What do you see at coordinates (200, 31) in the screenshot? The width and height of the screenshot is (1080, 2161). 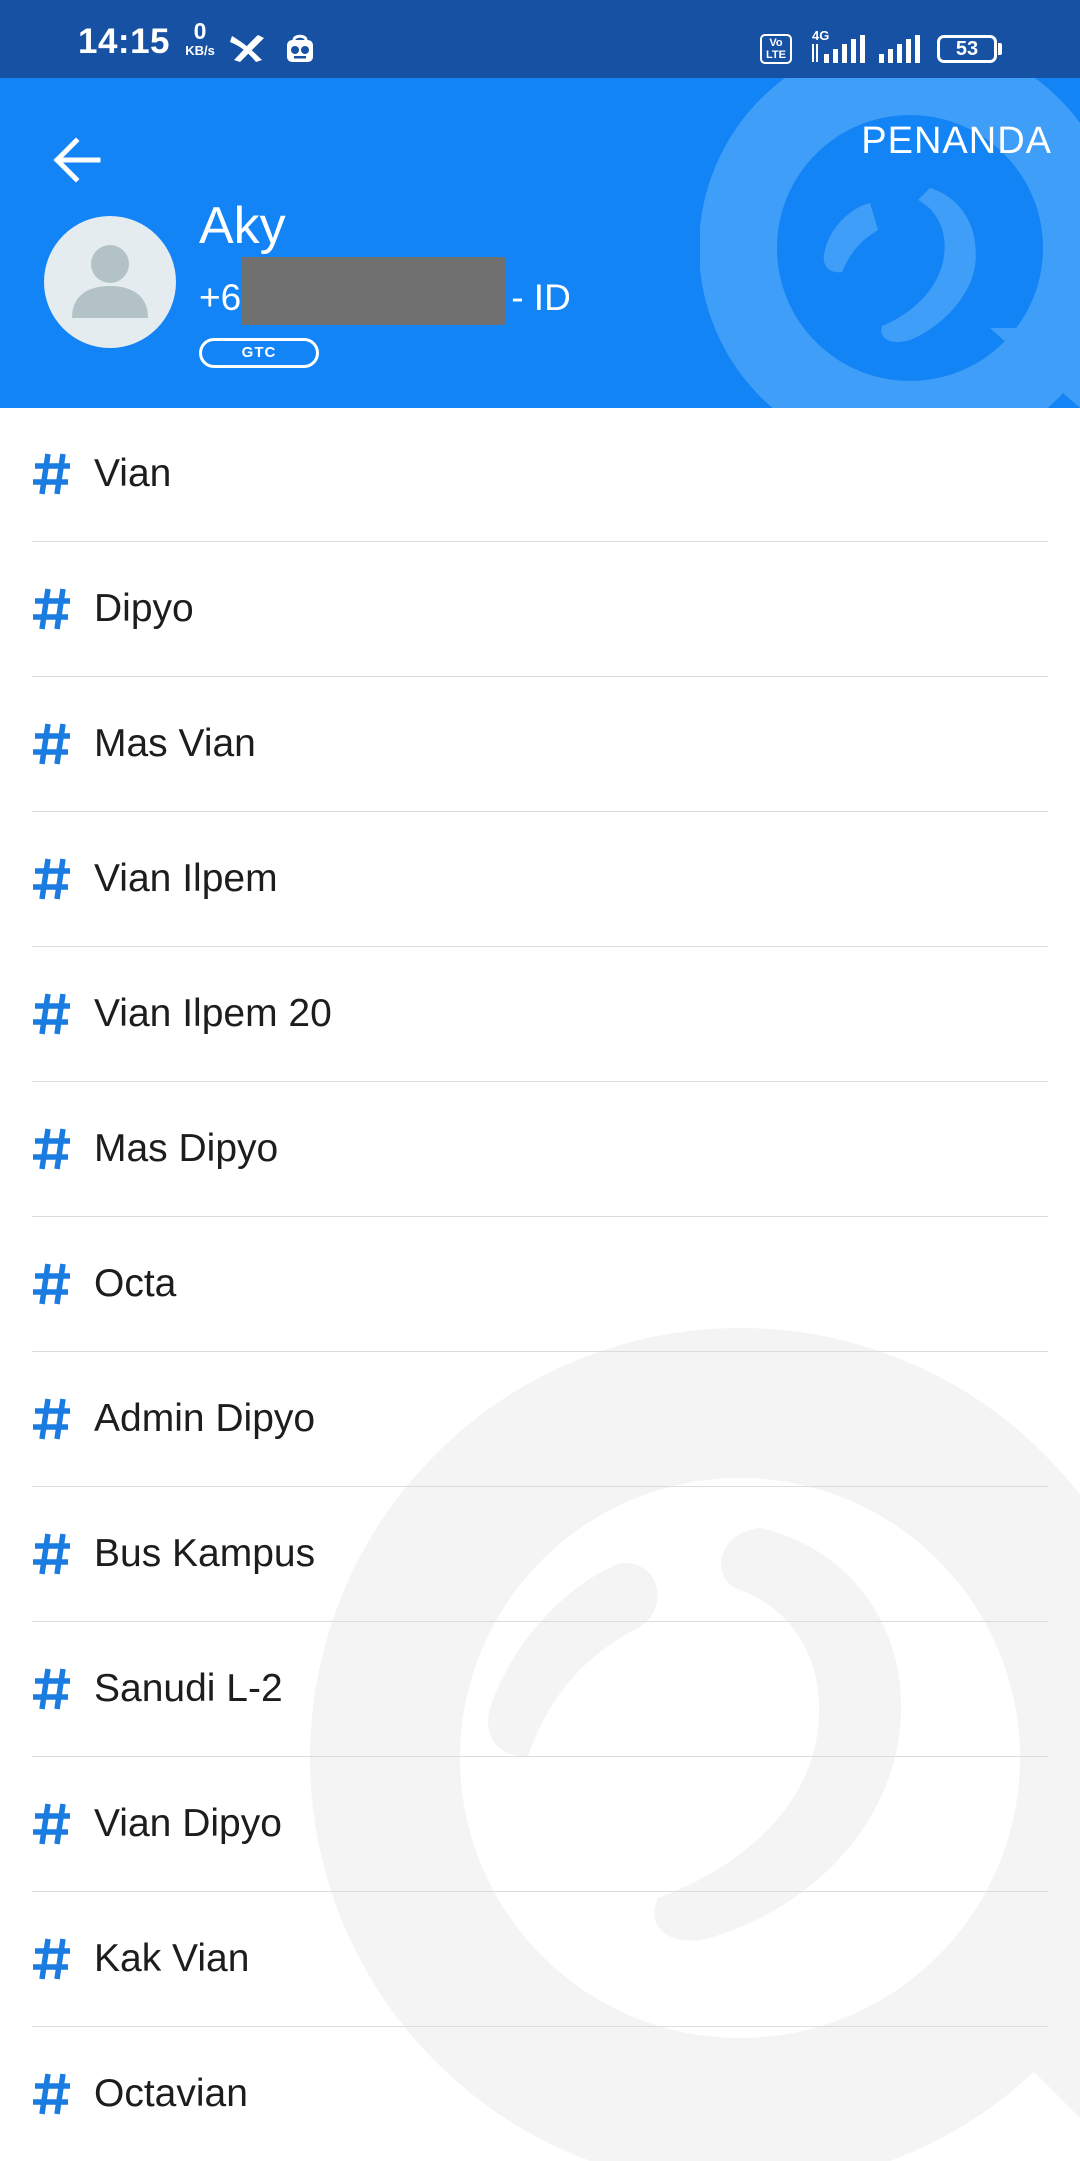 I see `network-speed-value: 0` at bounding box center [200, 31].